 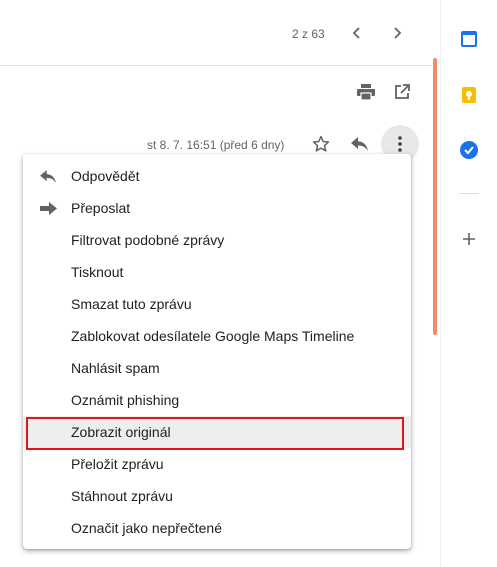 What do you see at coordinates (217, 368) in the screenshot?
I see `menu-item-report-spam: Nahlásit spam` at bounding box center [217, 368].